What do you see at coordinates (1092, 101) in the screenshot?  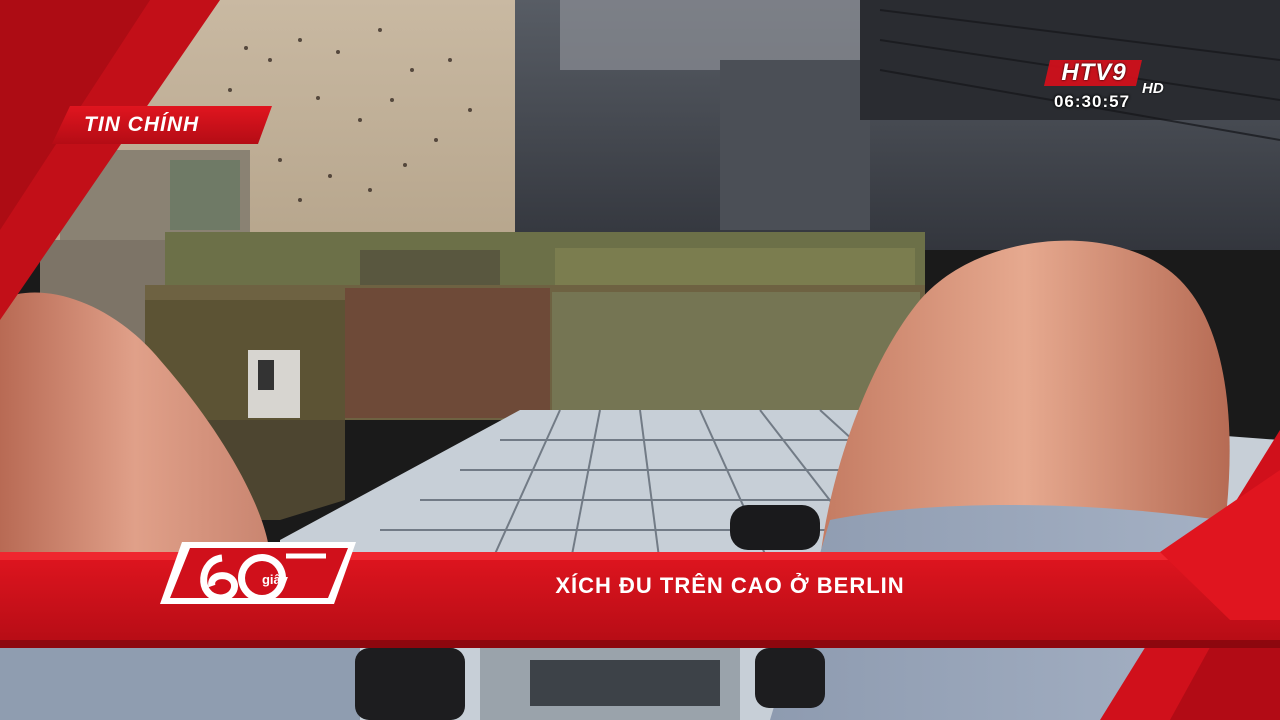 I see `broadcast-clock: 06:30:57` at bounding box center [1092, 101].